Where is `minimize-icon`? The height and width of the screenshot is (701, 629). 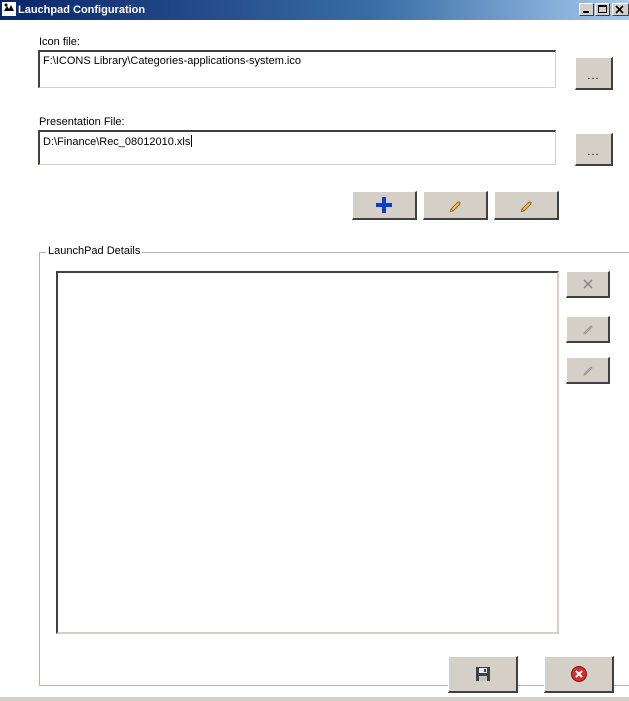
minimize-icon is located at coordinates (586, 12).